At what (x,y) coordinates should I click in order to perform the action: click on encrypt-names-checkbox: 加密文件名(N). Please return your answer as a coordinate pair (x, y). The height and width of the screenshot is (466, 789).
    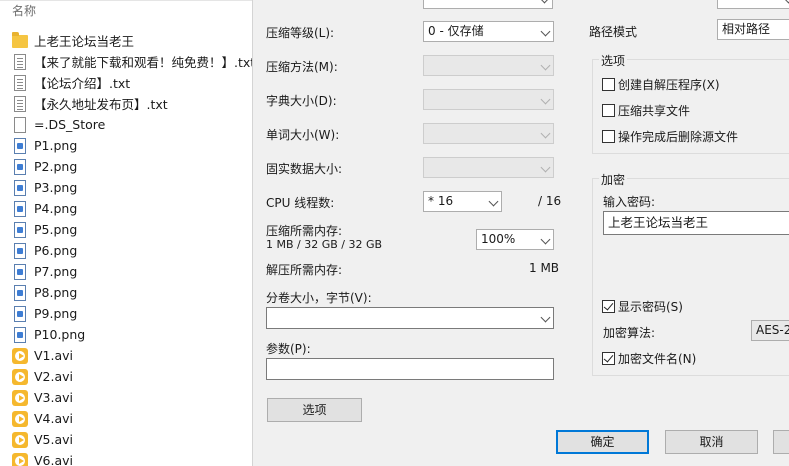
    Looking at the image, I should click on (649, 358).